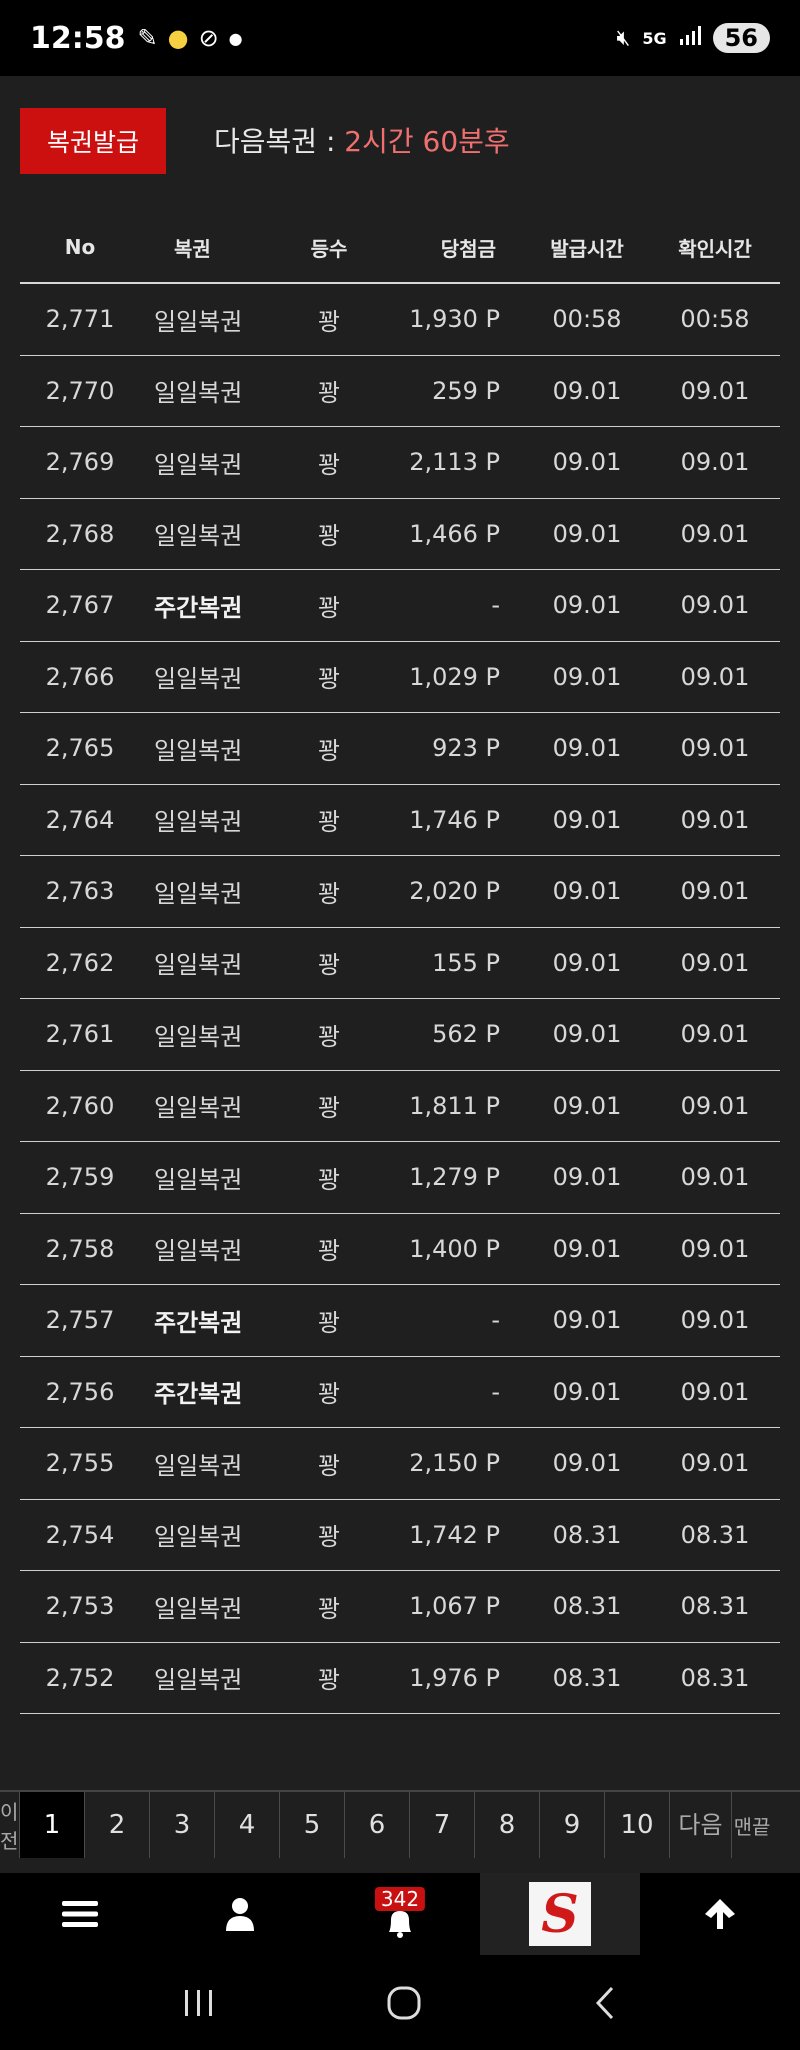 This screenshot has height=2050, width=800. What do you see at coordinates (136, 38) in the screenshot?
I see `status-bar-left: 12:58 ✎ ● ⊘ ●` at bounding box center [136, 38].